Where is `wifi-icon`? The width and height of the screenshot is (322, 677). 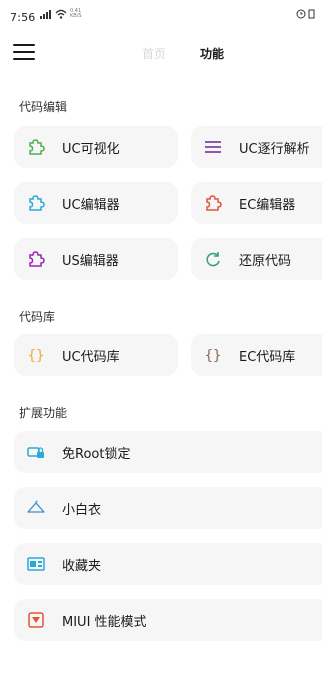 wifi-icon is located at coordinates (61, 14).